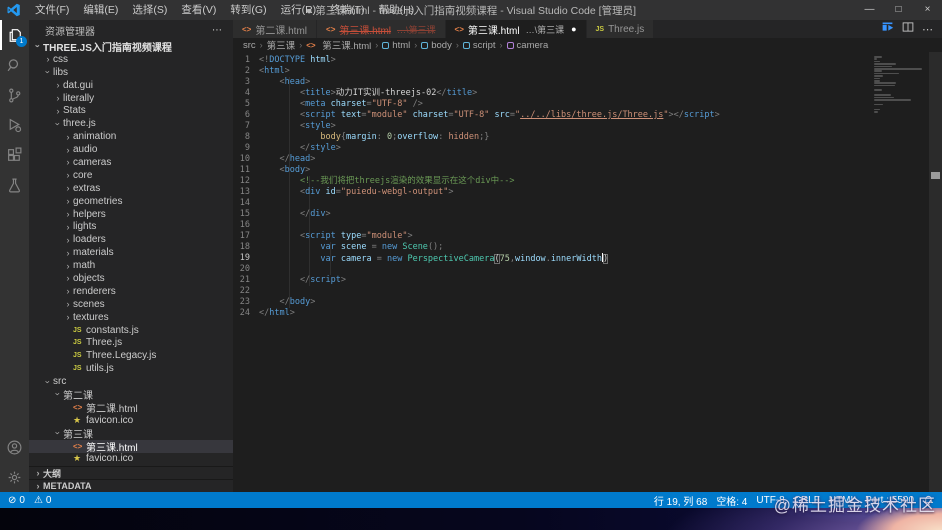 The height and width of the screenshot is (530, 942). Describe the element at coordinates (43, 500) in the screenshot. I see `warnings-status: ⚠ 0` at that location.